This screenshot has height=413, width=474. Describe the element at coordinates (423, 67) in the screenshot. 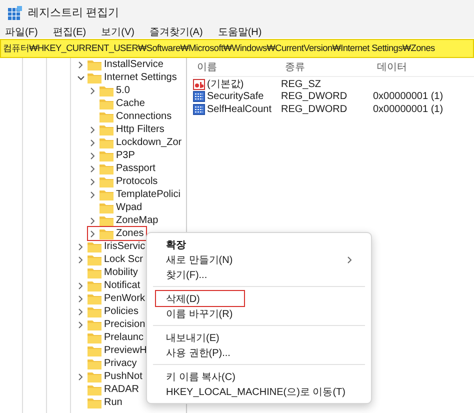

I see `column-header: 데이터` at that location.